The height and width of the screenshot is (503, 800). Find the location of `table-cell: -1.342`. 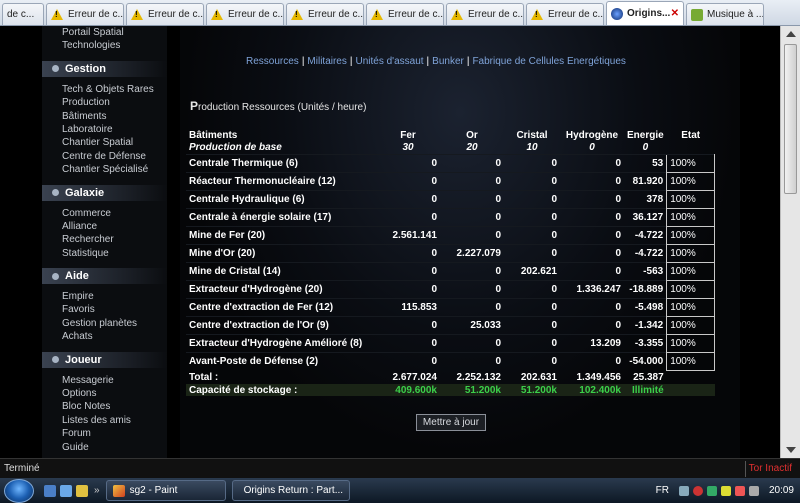

table-cell: -1.342 is located at coordinates (645, 324).